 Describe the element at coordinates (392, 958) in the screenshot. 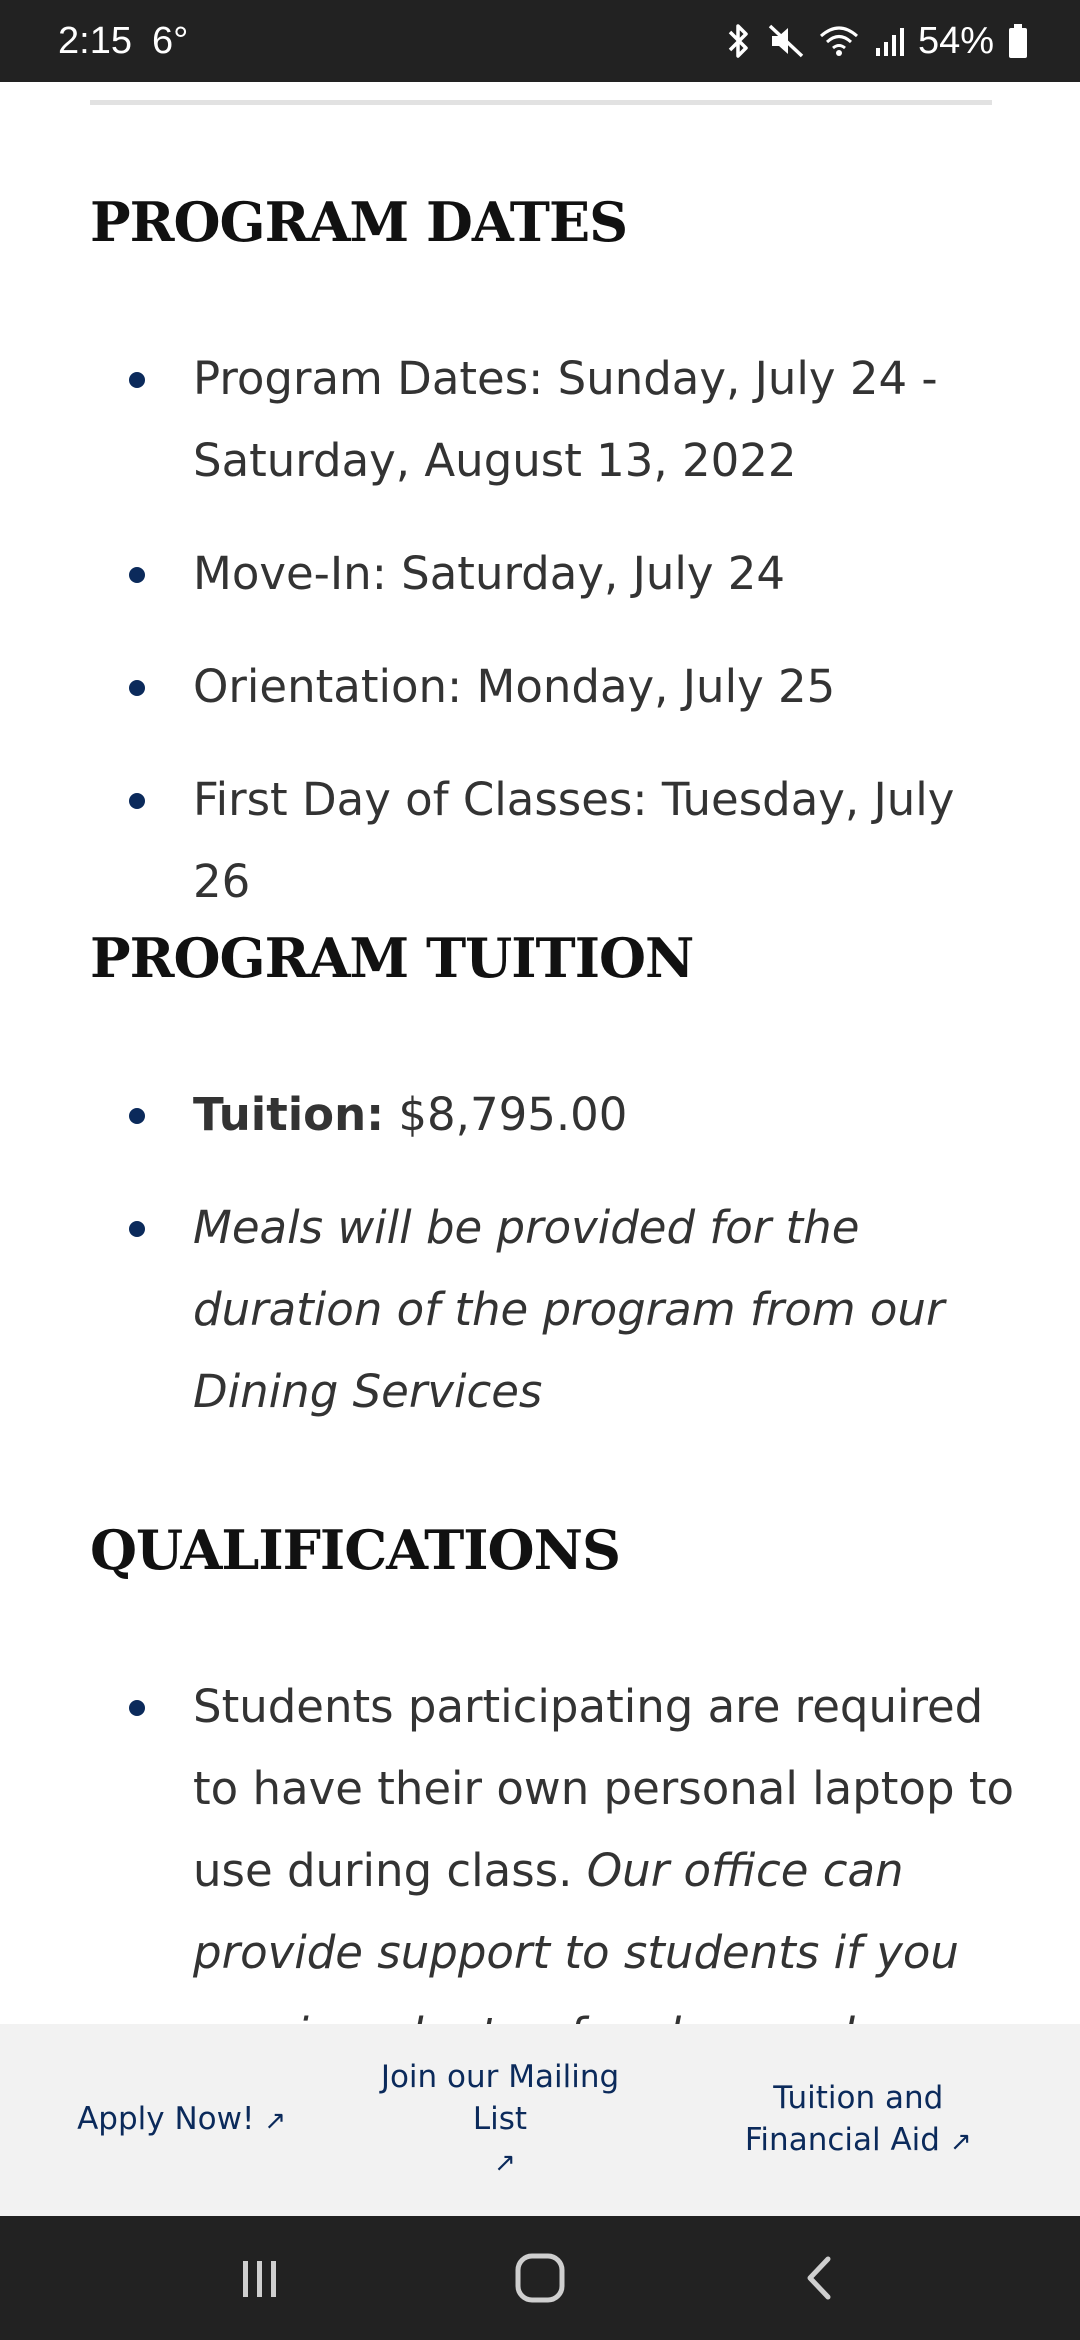

I see `program-tuition-heading: PROGRAM TUITION` at that location.